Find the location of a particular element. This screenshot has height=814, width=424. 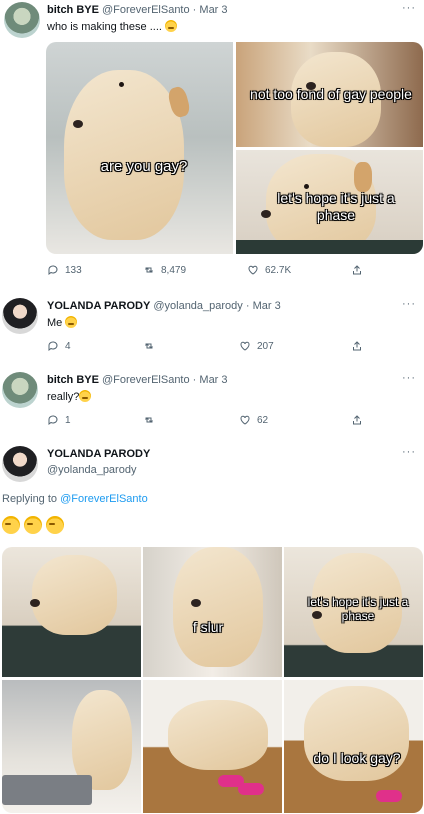

replying-handle-link: @ForeverElSanto is located at coordinates (104, 499).